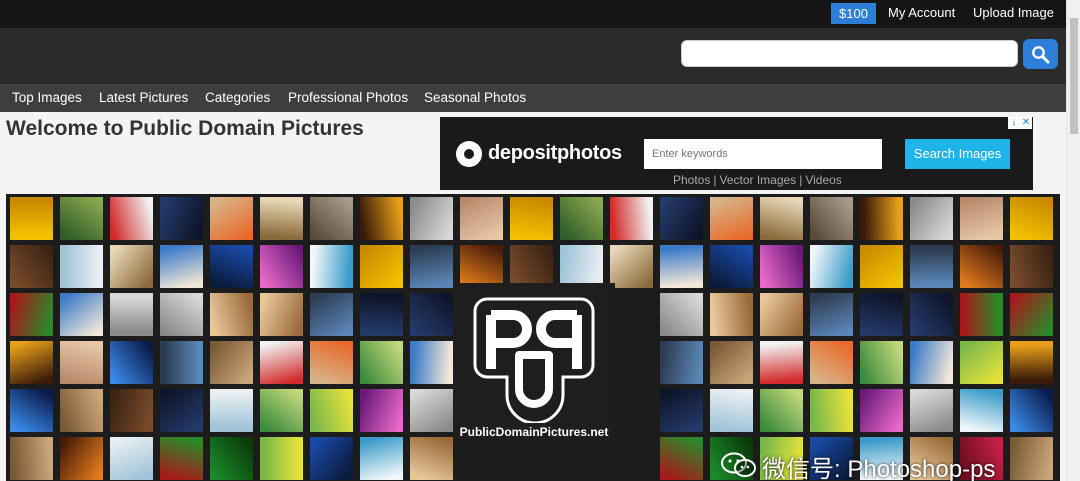  What do you see at coordinates (475, 97) in the screenshot?
I see `nav-seasonal-photos: Seasonal Photos` at bounding box center [475, 97].